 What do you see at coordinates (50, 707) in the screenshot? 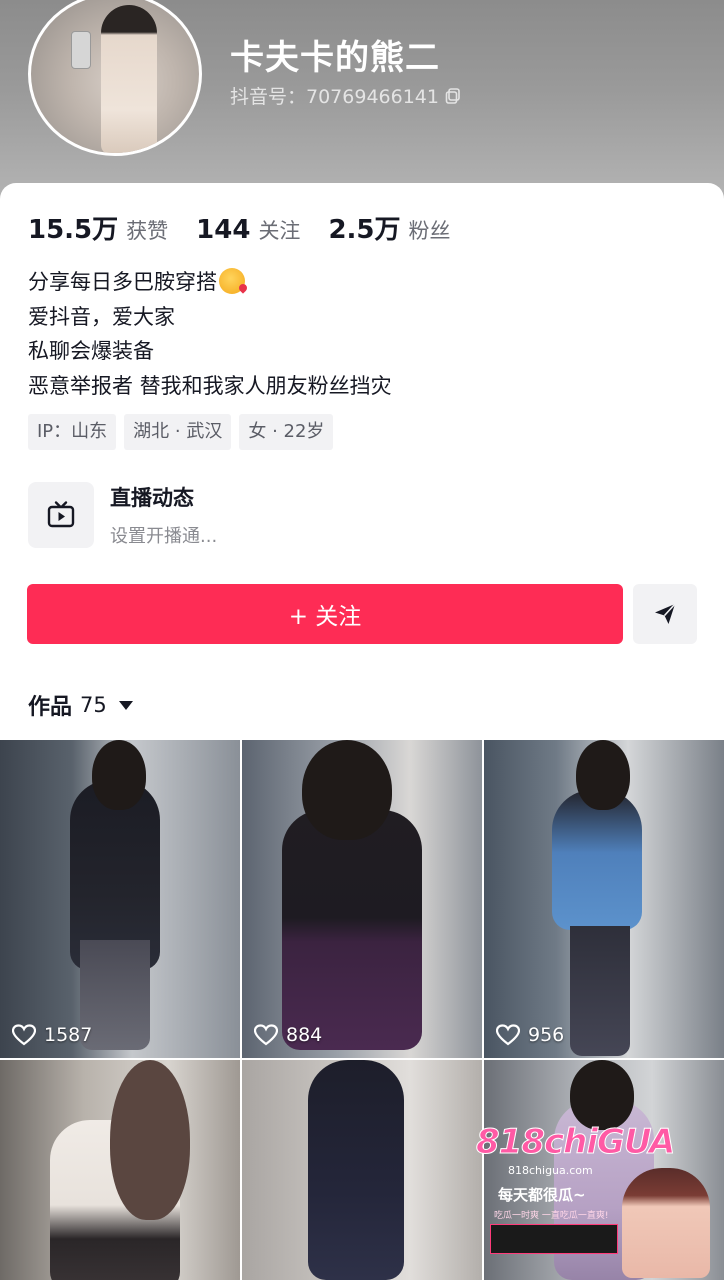
I see `works-label: 作品` at bounding box center [50, 707].